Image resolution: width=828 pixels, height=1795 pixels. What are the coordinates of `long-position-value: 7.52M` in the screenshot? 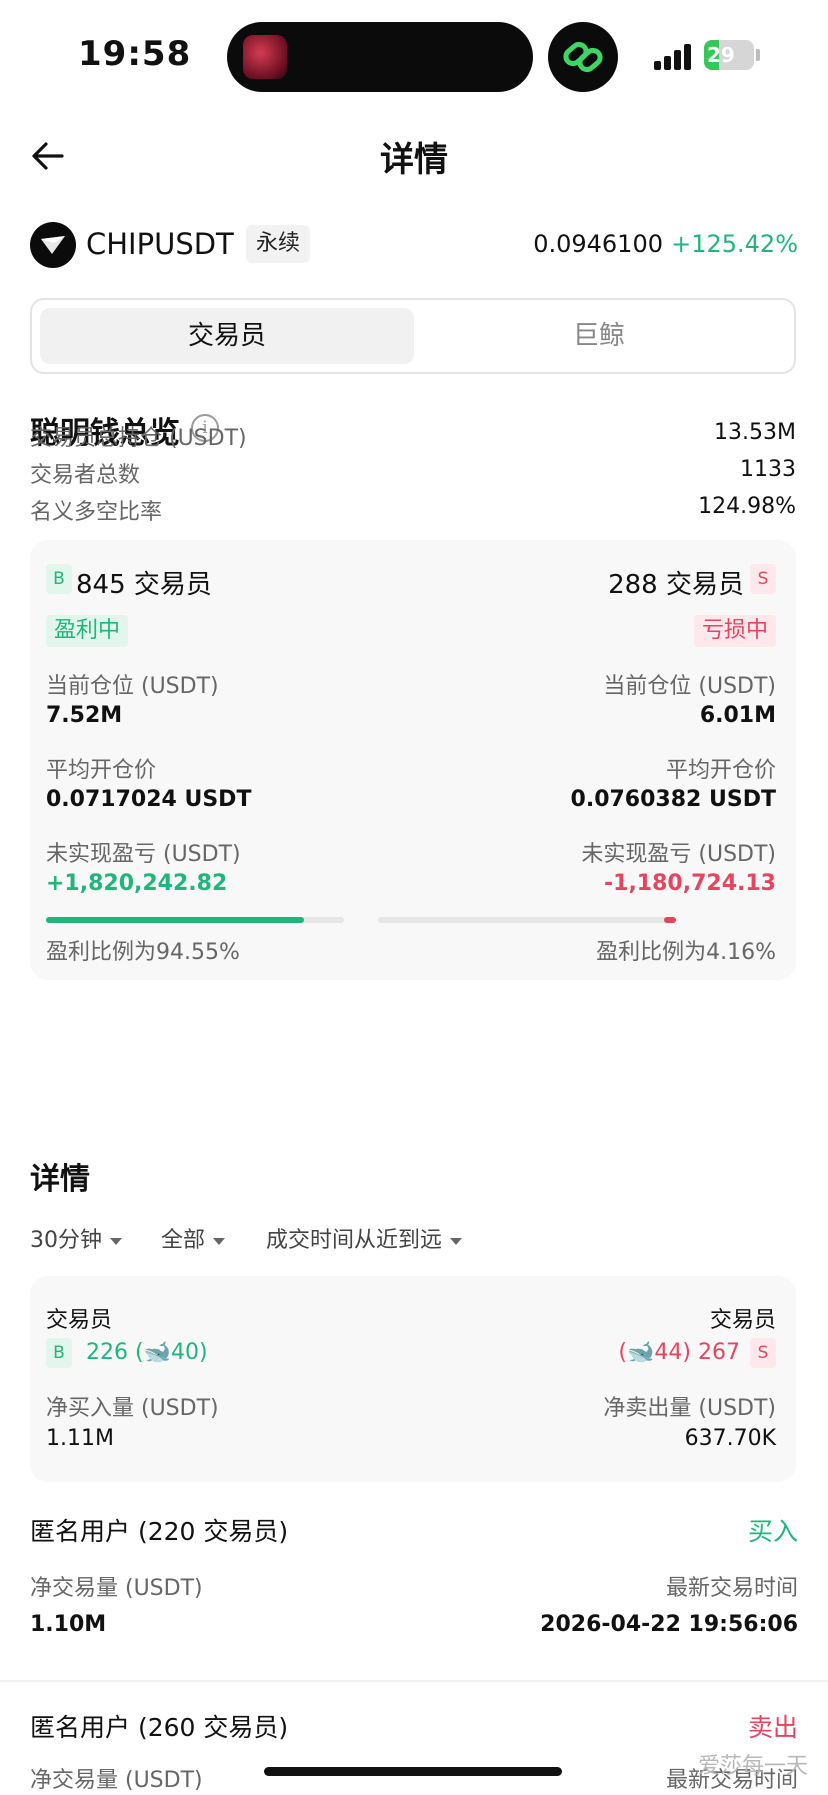 It's located at (84, 715).